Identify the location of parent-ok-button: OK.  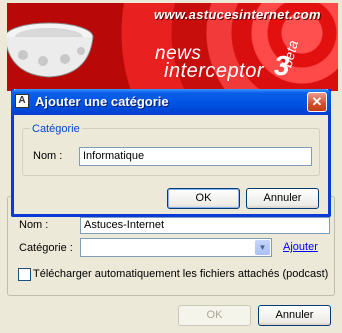
(214, 315).